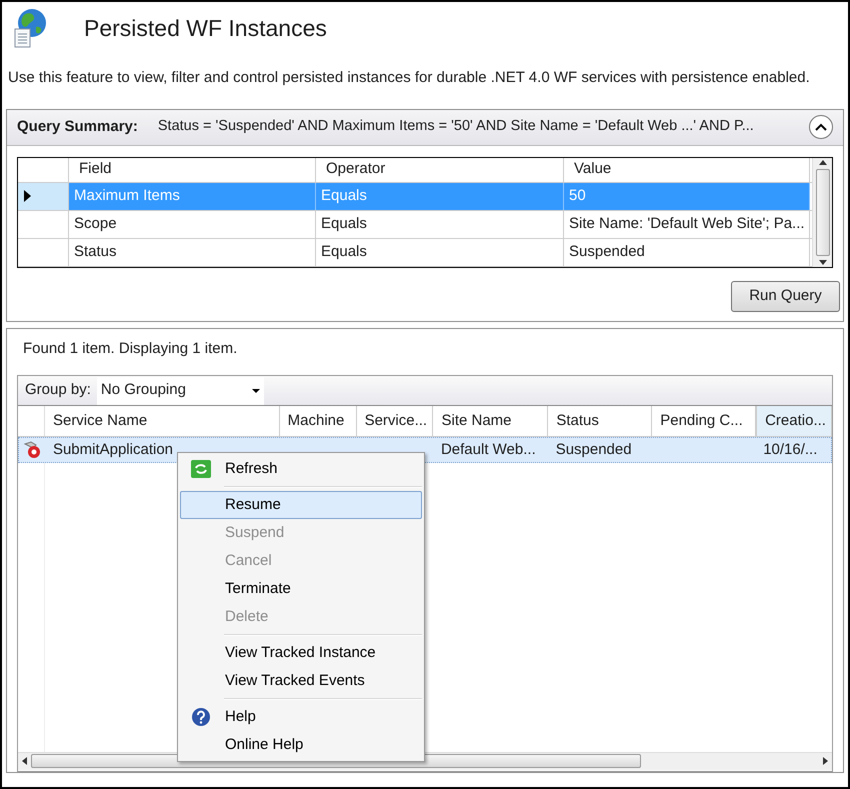 The height and width of the screenshot is (789, 850). I want to click on group-by-label: Group by:, so click(57, 390).